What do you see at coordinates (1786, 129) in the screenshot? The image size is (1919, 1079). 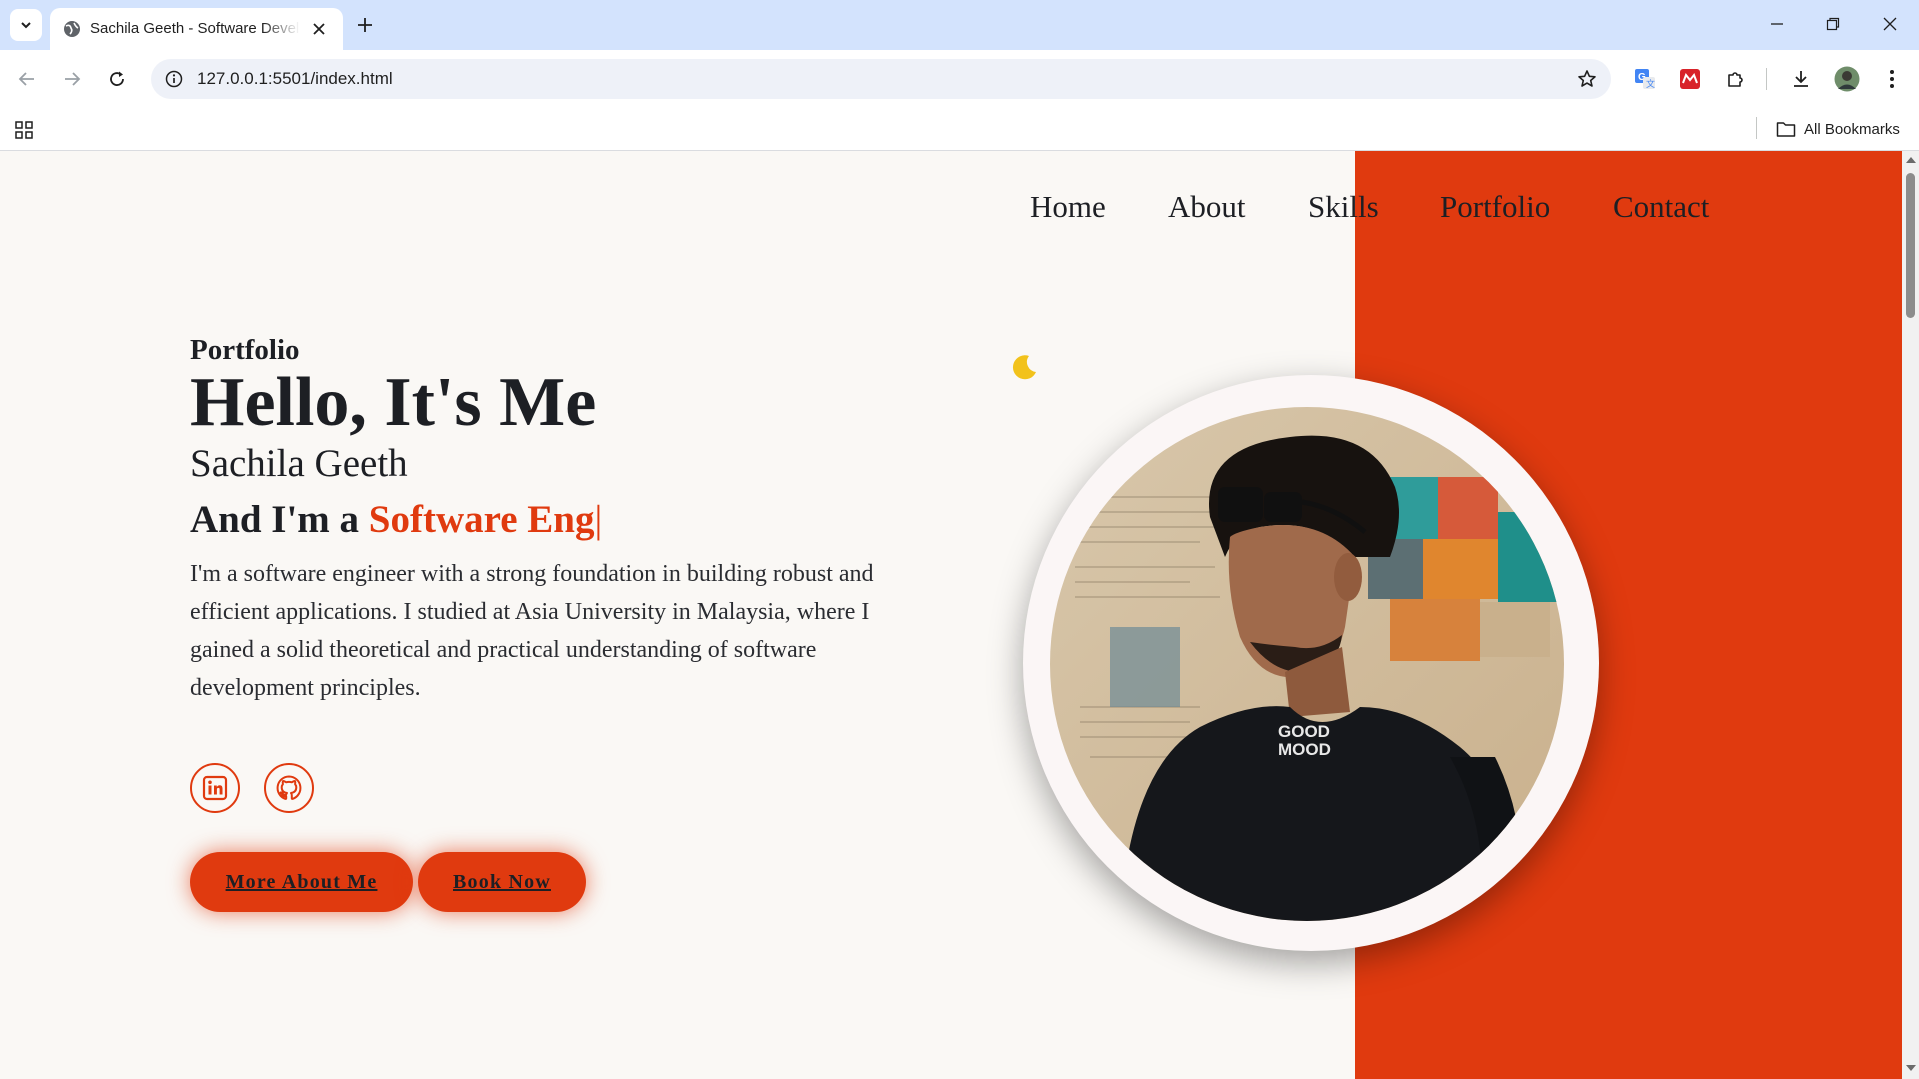 I see `folder-icon` at bounding box center [1786, 129].